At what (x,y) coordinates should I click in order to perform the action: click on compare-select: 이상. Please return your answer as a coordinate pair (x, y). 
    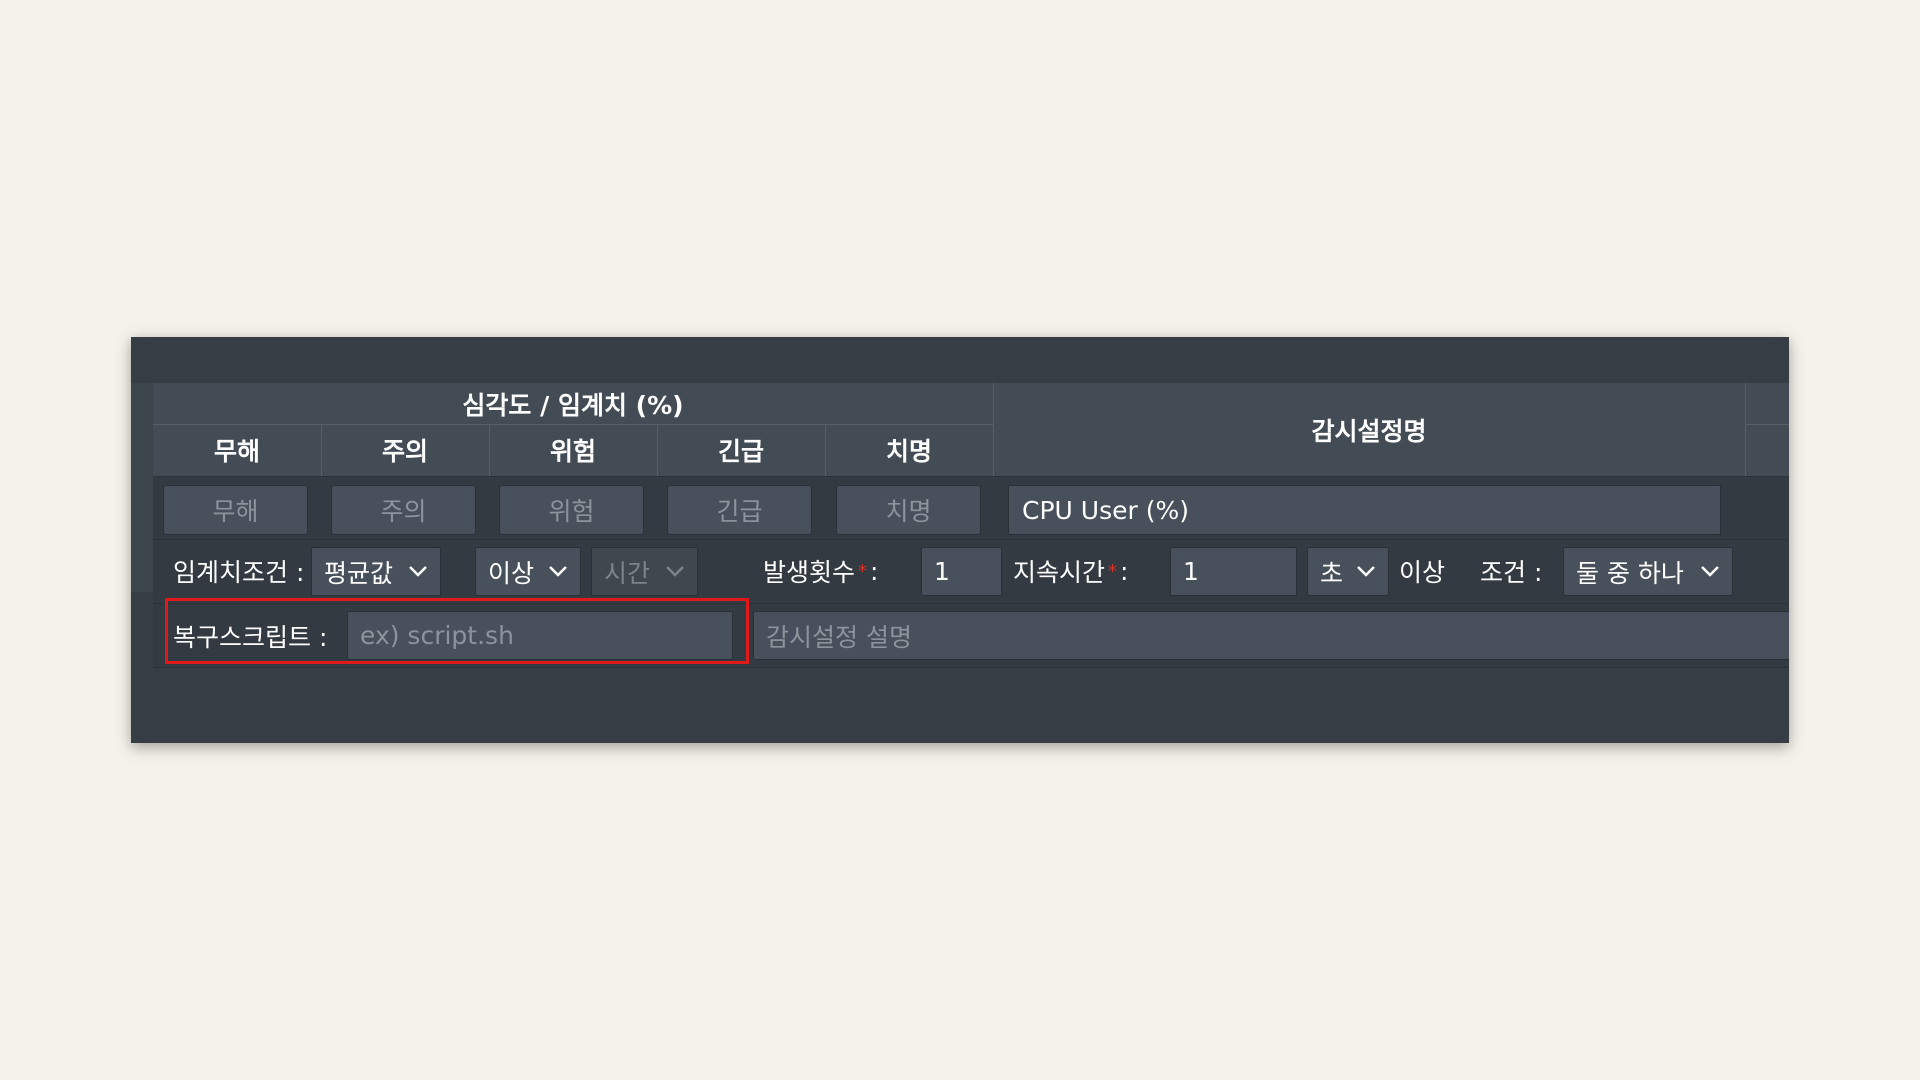
    Looking at the image, I should click on (528, 571).